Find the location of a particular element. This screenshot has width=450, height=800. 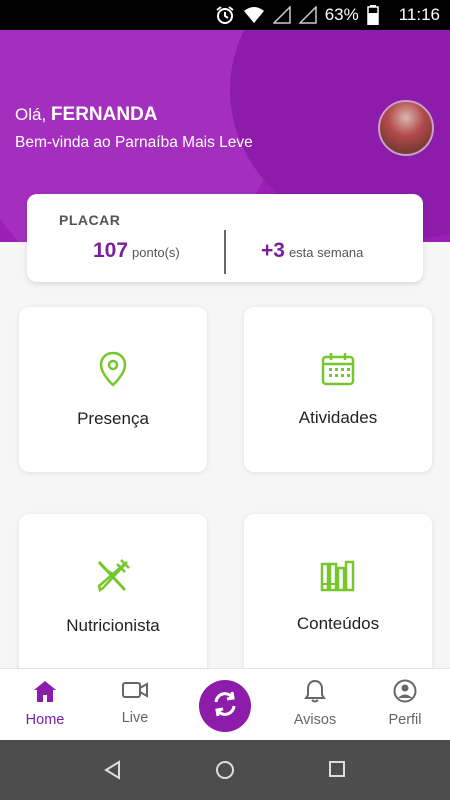

nav-label: Home is located at coordinates (45, 720).